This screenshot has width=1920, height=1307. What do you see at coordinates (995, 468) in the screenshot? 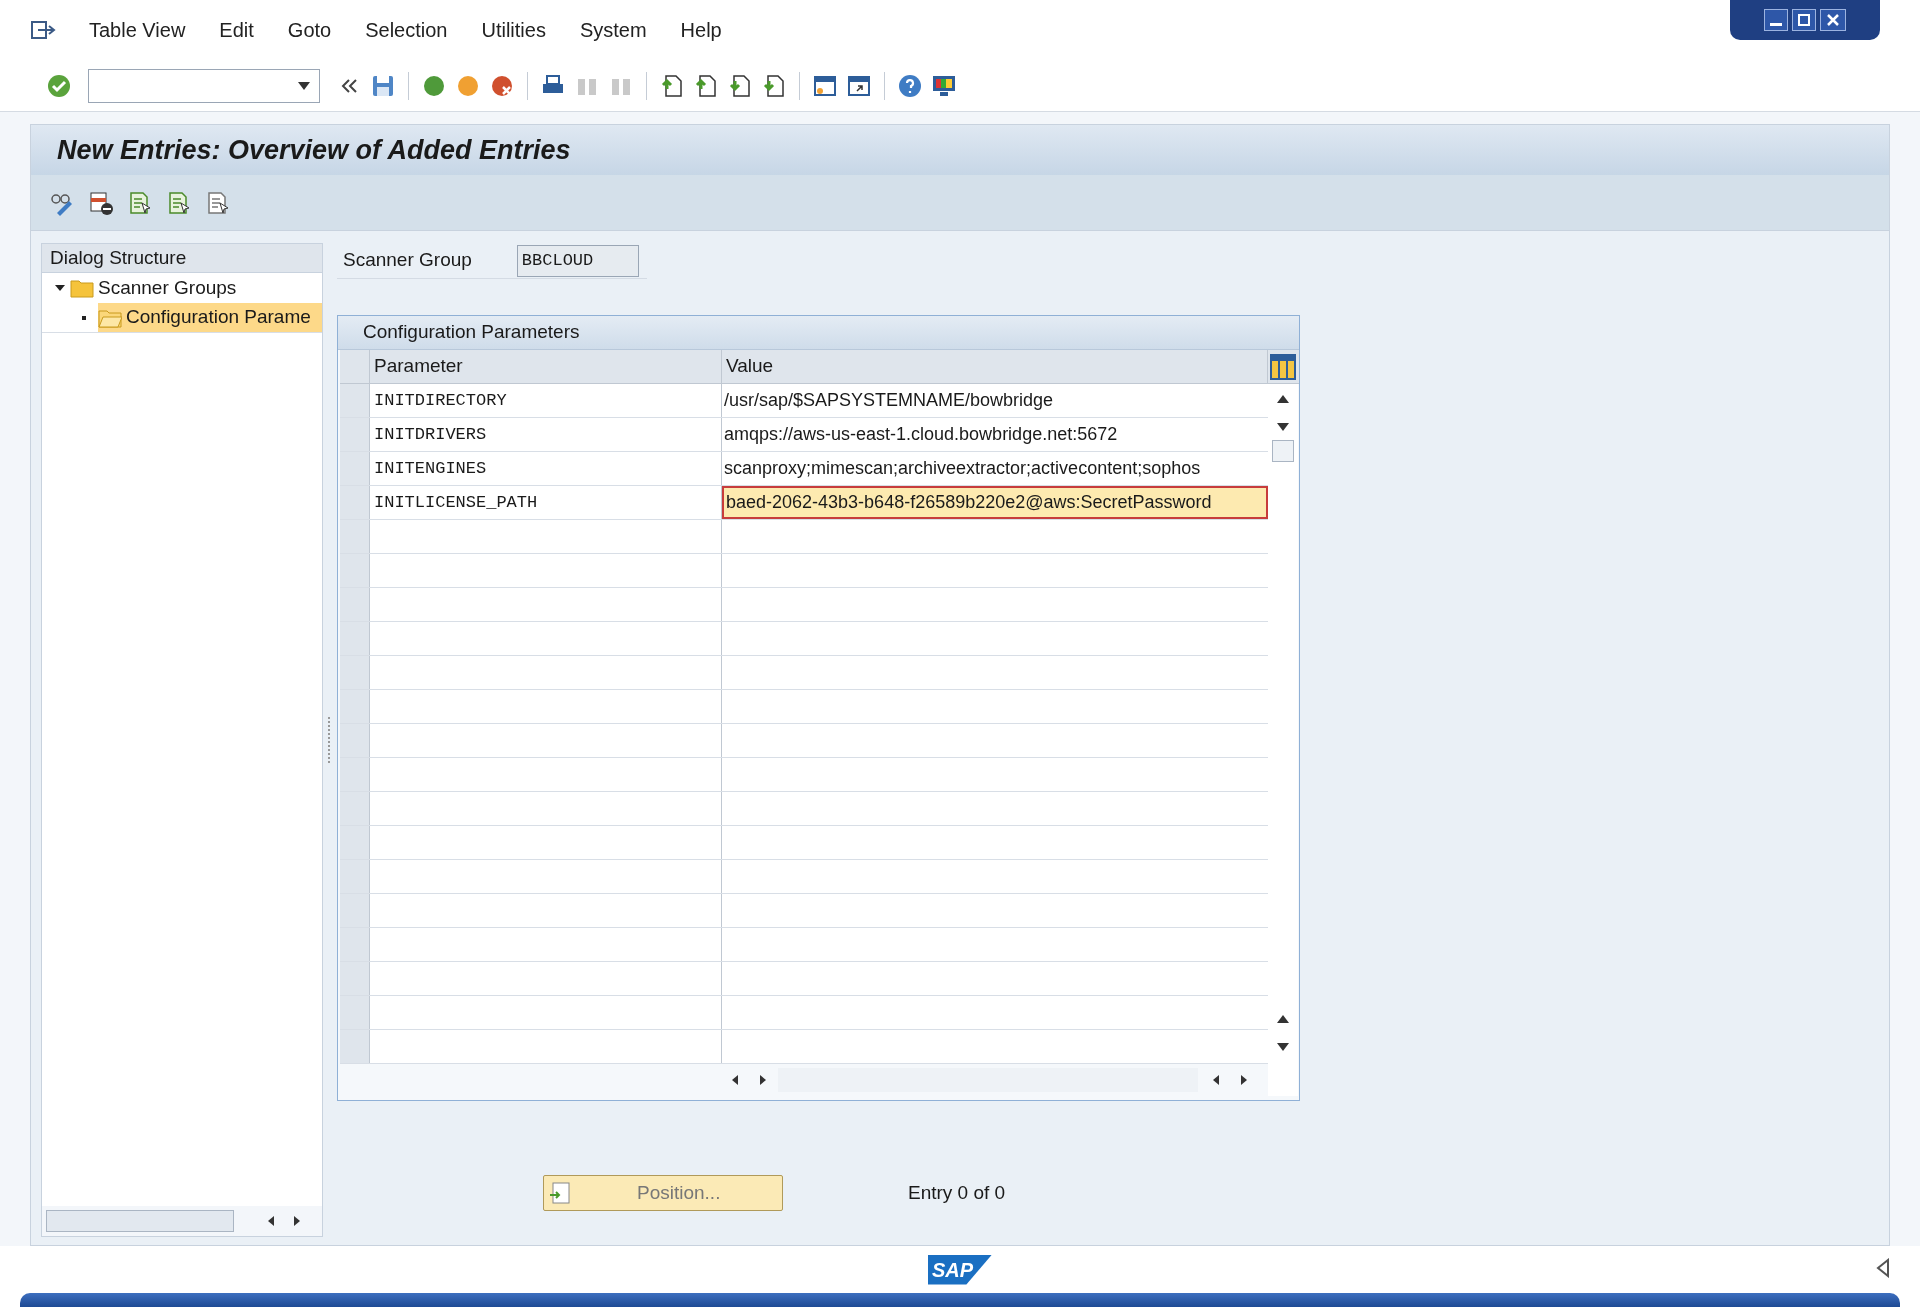
I see `value-input: scanproxy;mimescan;archiveextractor;activecontent;sophos` at bounding box center [995, 468].